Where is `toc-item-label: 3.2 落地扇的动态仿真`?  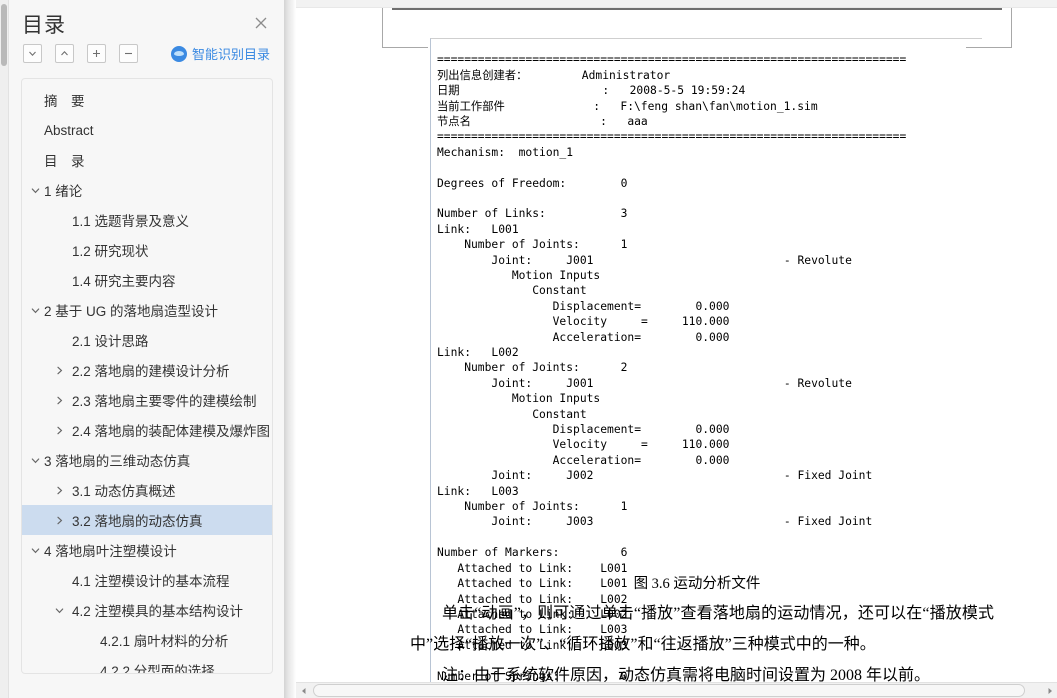 toc-item-label: 3.2 落地扇的动态仿真 is located at coordinates (137, 521).